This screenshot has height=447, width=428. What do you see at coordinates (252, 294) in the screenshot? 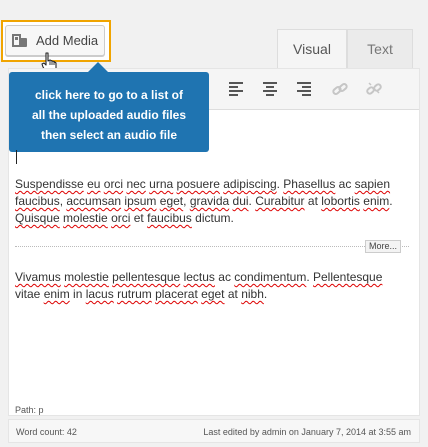
I see `misspelled-word: nibh` at bounding box center [252, 294].